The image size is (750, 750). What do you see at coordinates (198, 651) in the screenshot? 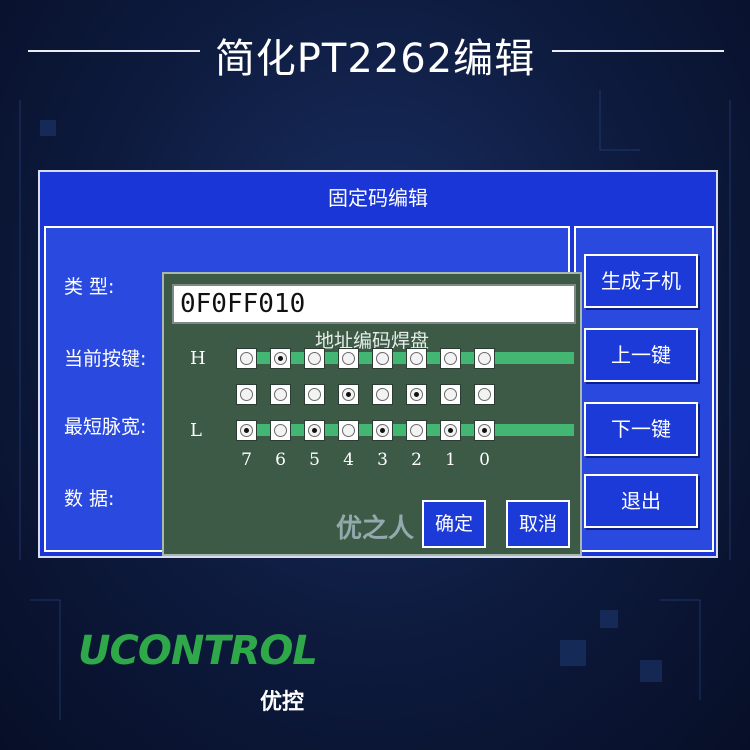
I see `logo-text: UCONTROL` at bounding box center [198, 651].